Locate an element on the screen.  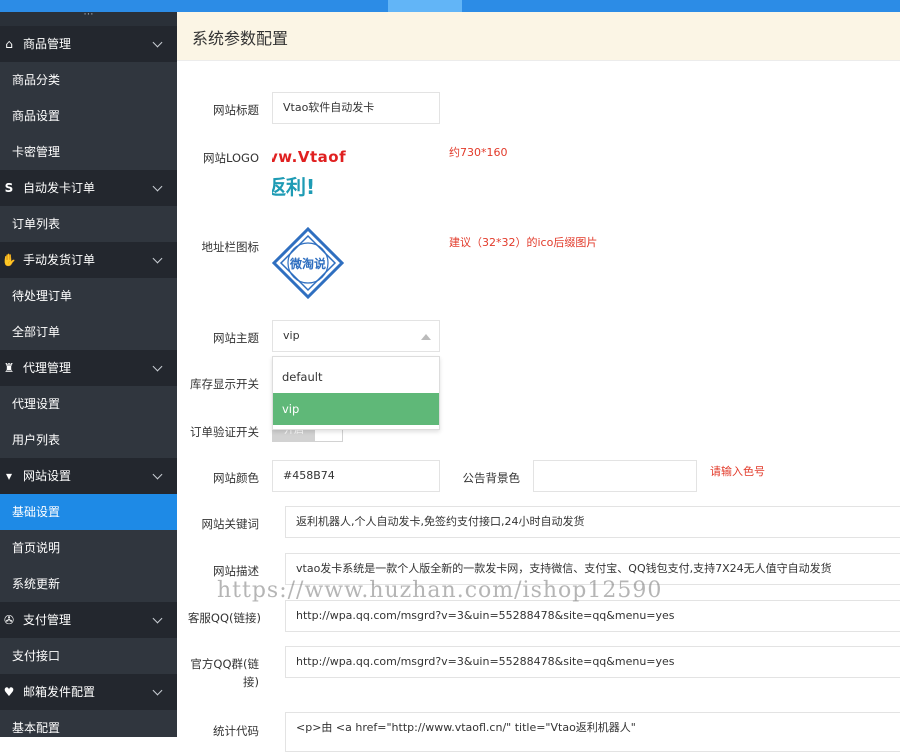
favicon-text: 微淘说 is located at coordinates (307, 264).